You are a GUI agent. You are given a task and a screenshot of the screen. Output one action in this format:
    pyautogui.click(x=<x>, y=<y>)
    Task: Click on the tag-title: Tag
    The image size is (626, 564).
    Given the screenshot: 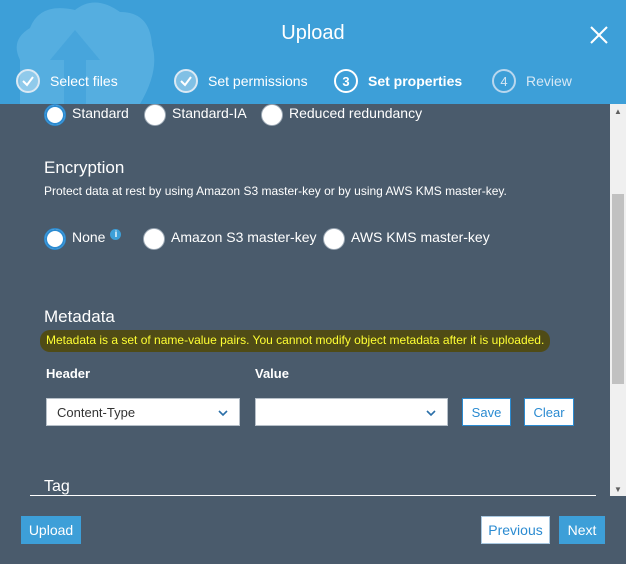 What is the action you would take?
    pyautogui.click(x=57, y=486)
    